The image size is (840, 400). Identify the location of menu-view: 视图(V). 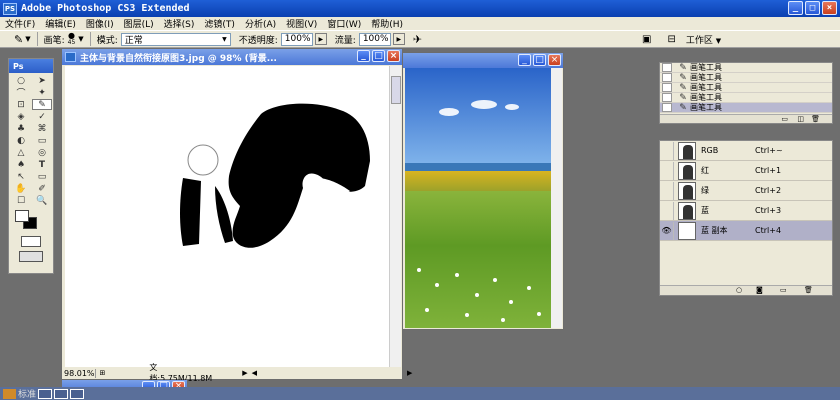
(301, 23).